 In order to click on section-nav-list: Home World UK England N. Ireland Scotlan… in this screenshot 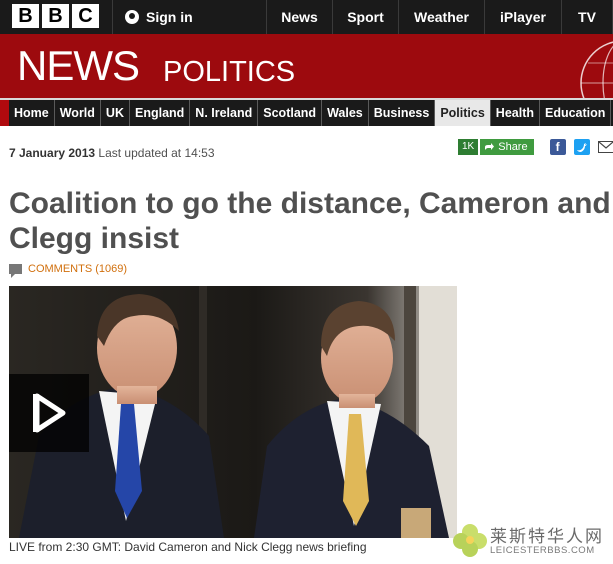, I will do `click(311, 113)`.